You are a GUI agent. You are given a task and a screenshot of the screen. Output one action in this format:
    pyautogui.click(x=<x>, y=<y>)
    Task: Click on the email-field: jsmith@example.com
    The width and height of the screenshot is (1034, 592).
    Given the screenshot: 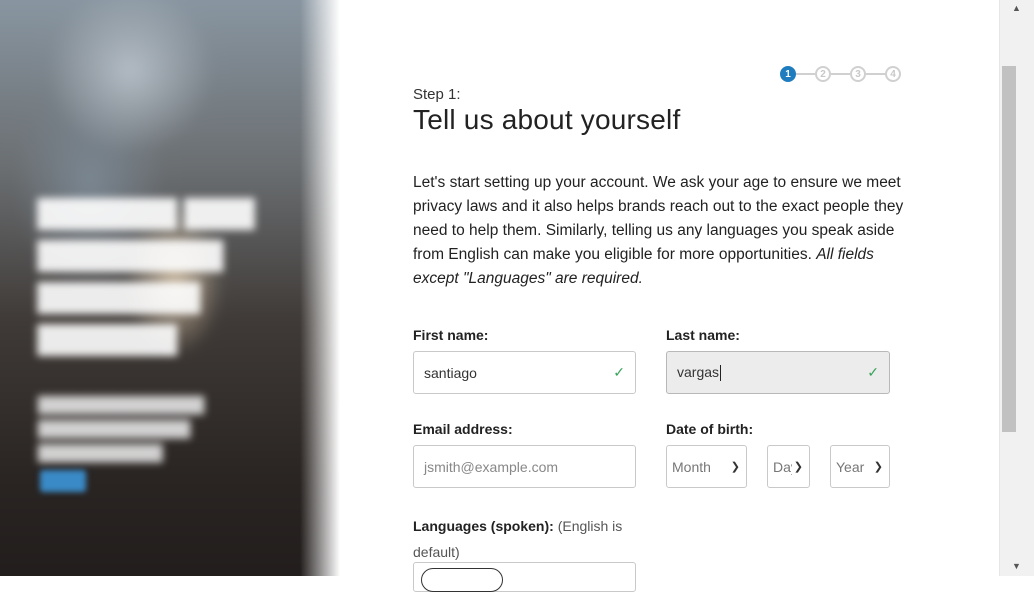 What is the action you would take?
    pyautogui.click(x=524, y=466)
    